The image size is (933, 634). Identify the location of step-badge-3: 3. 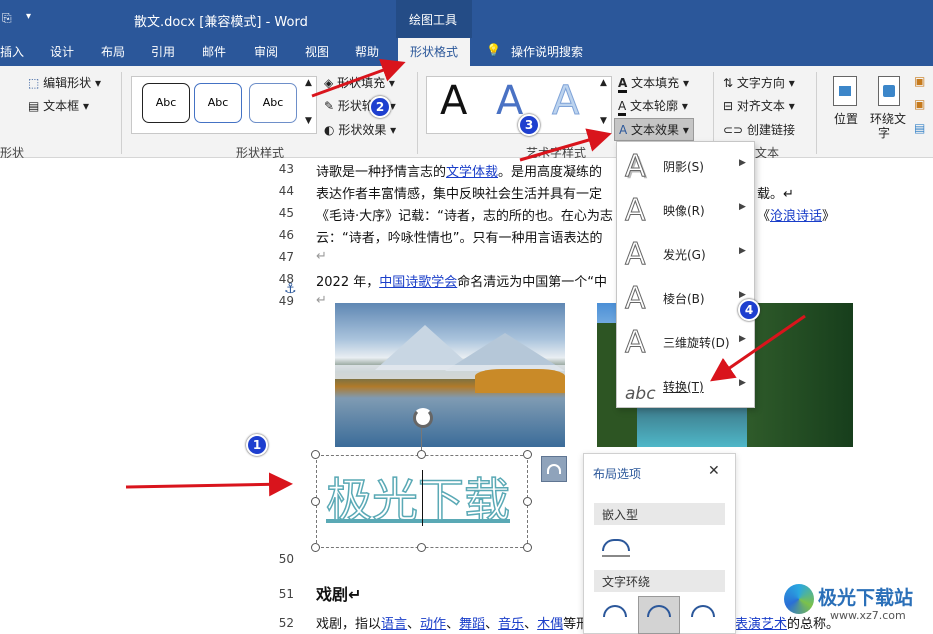
(529, 125).